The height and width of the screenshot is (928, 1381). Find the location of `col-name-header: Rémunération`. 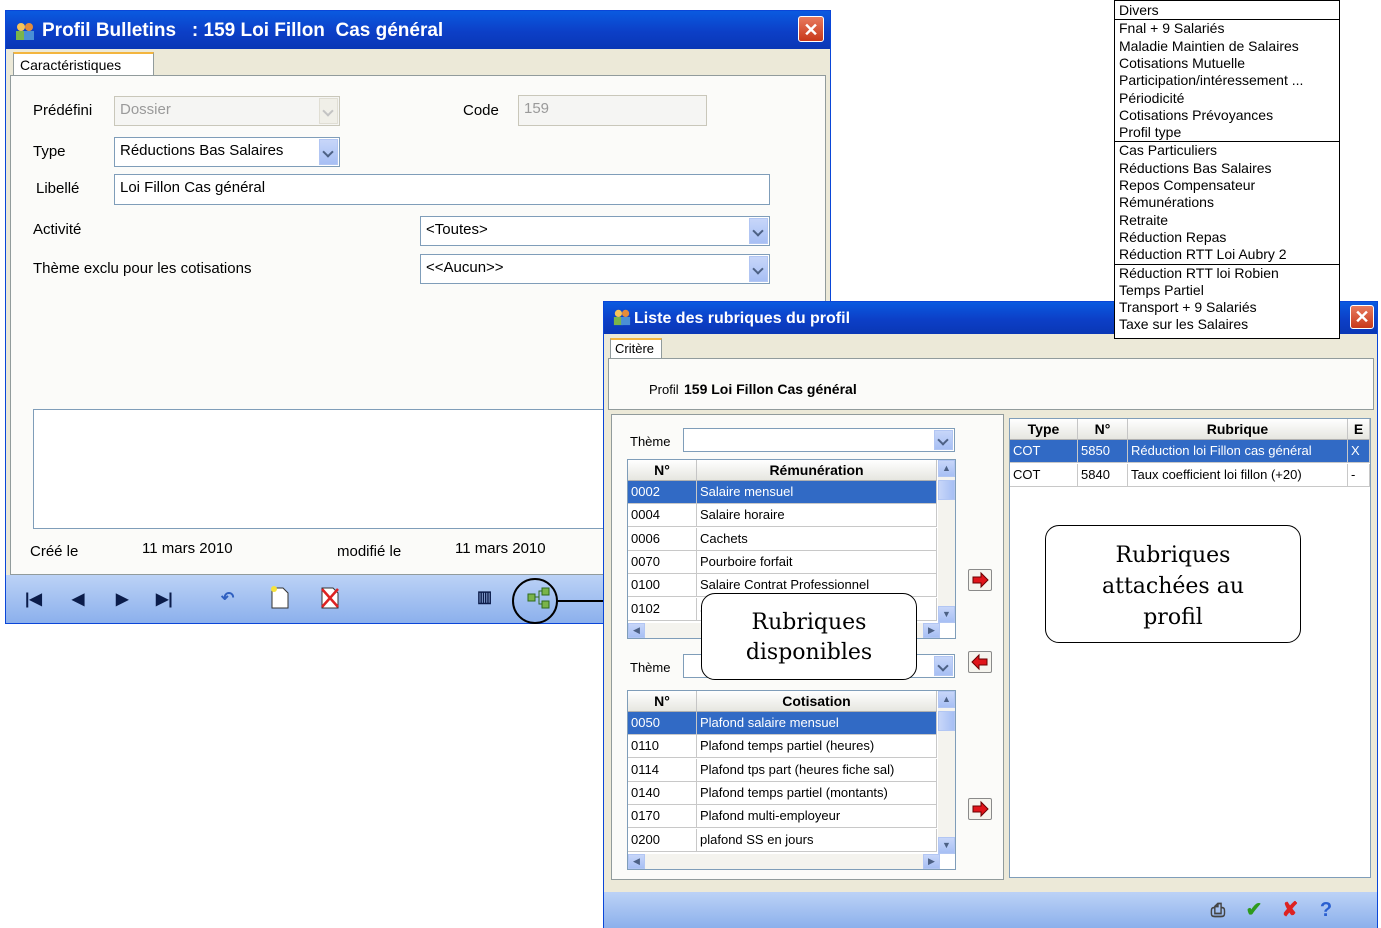

col-name-header: Rémunération is located at coordinates (817, 470).